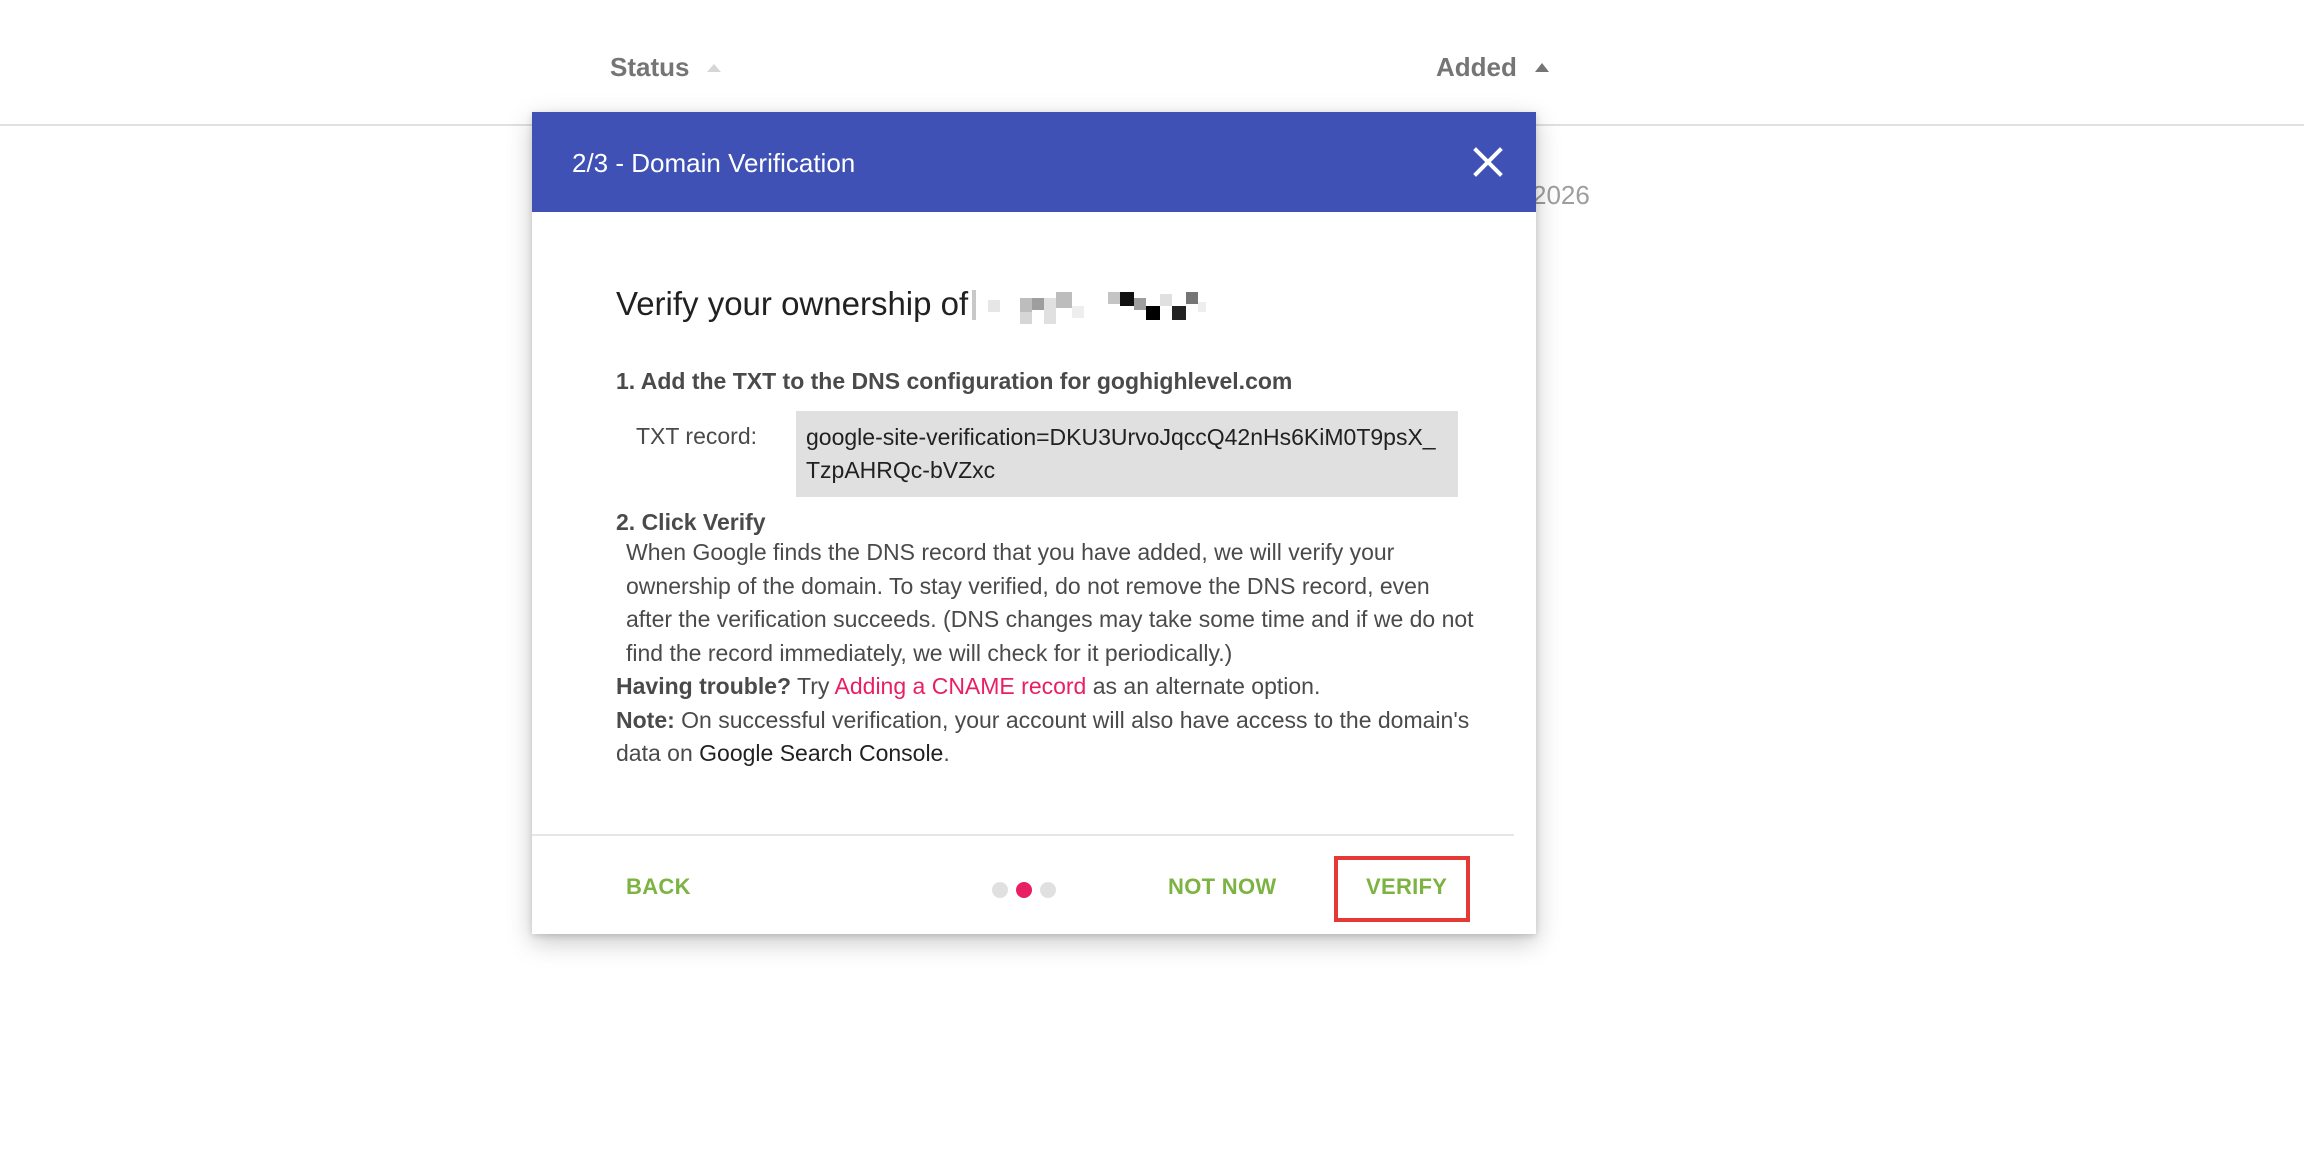 Image resolution: width=2304 pixels, height=1164 pixels. I want to click on dialog-footer: BACK NOT NOW VERIFY, so click(1023, 885).